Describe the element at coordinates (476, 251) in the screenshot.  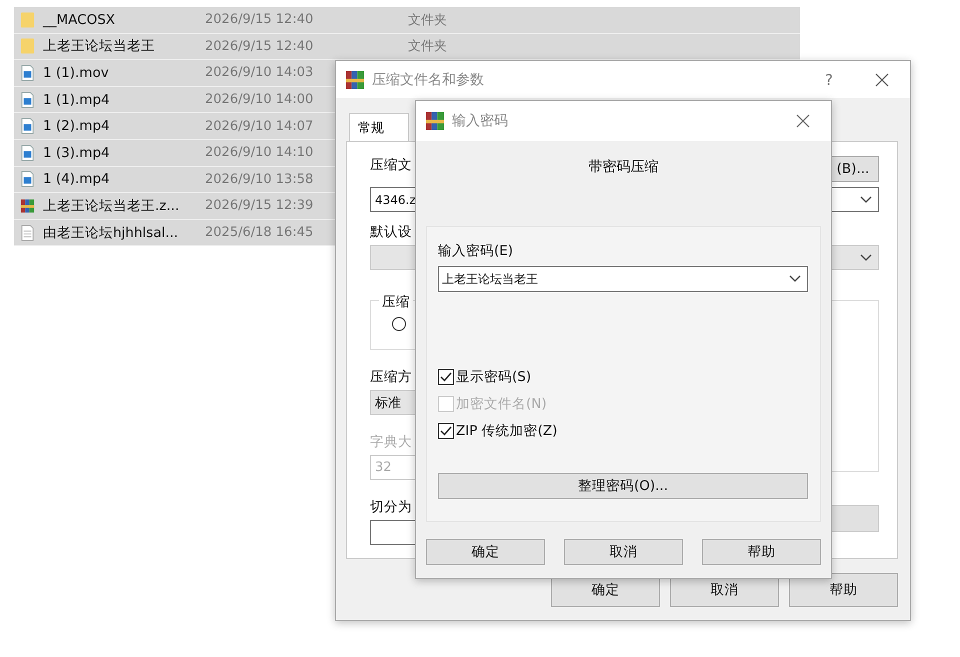
I see `field-label: 输入密码(E)` at that location.